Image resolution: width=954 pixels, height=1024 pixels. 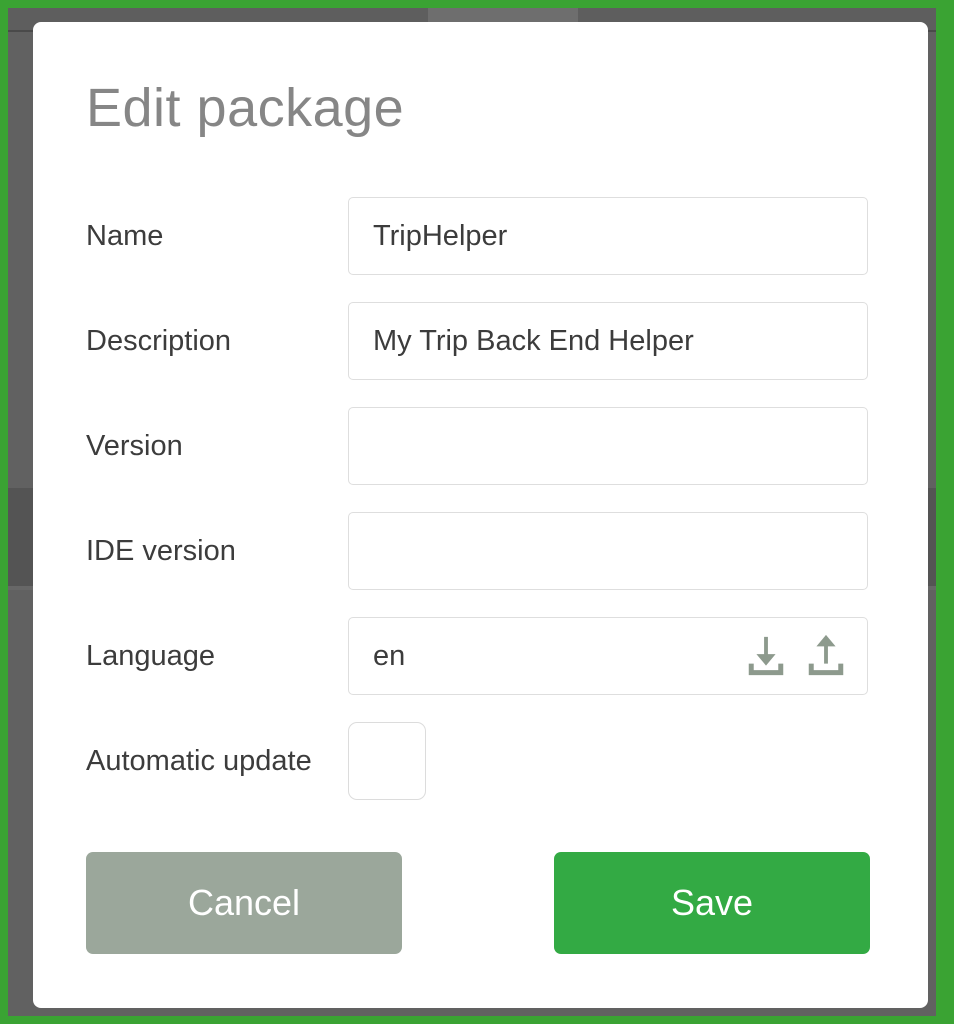 What do you see at coordinates (387, 761) in the screenshot?
I see `automatic-update-checkbox` at bounding box center [387, 761].